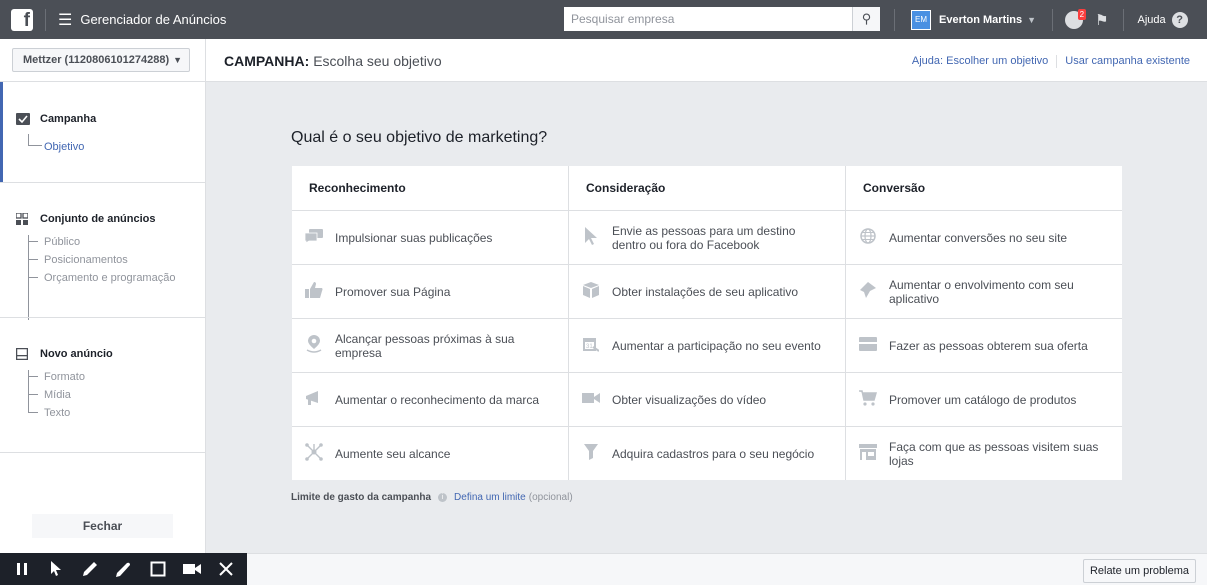  What do you see at coordinates (978, 237) in the screenshot?
I see `objective-label: Aumentar conversões no seu site` at bounding box center [978, 237].